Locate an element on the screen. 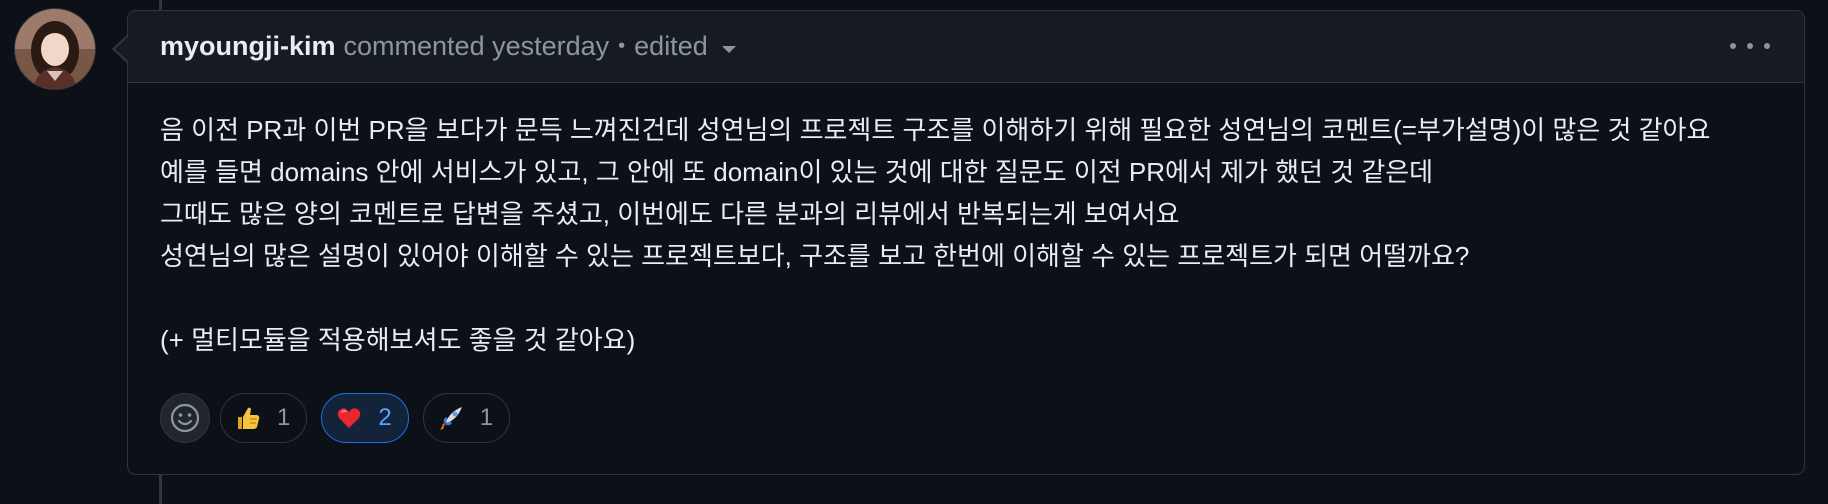  avatar is located at coordinates (55, 49).